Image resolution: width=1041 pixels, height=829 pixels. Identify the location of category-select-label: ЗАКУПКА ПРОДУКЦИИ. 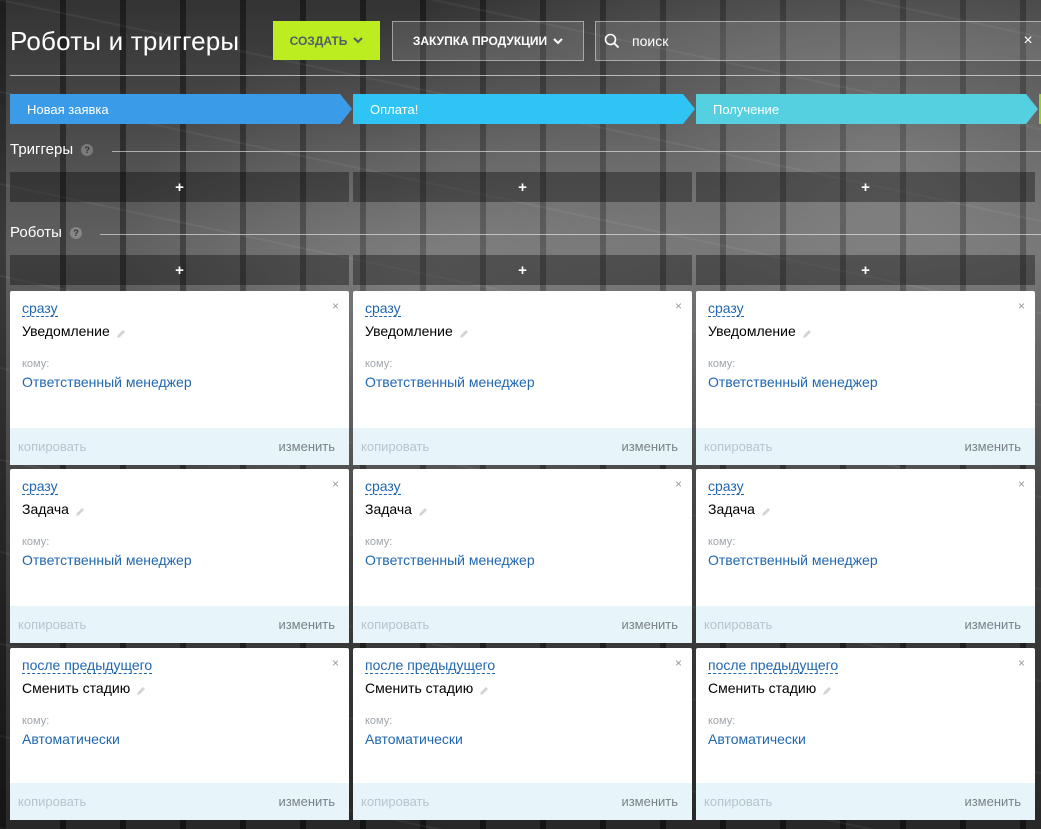
(480, 41).